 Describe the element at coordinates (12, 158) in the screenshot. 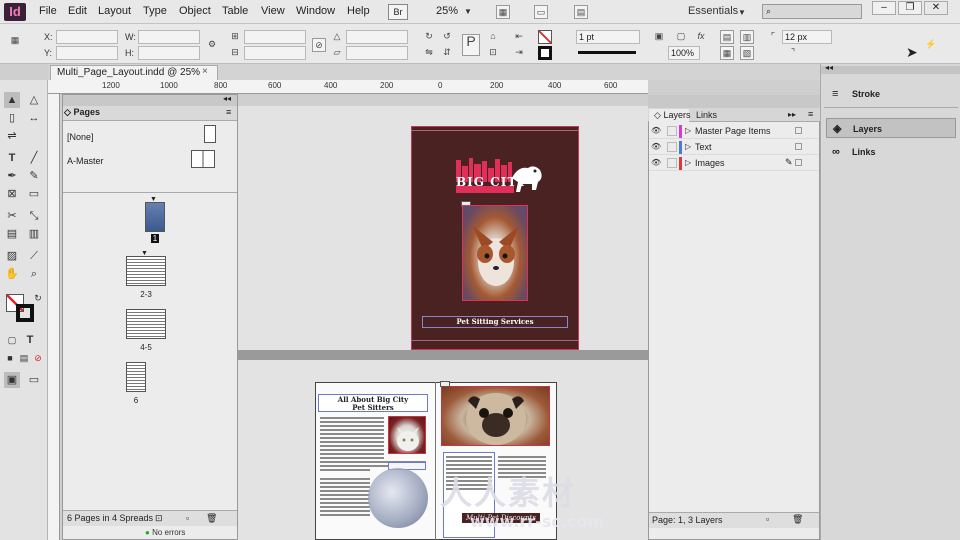

I see `type-tool-icon: T` at that location.